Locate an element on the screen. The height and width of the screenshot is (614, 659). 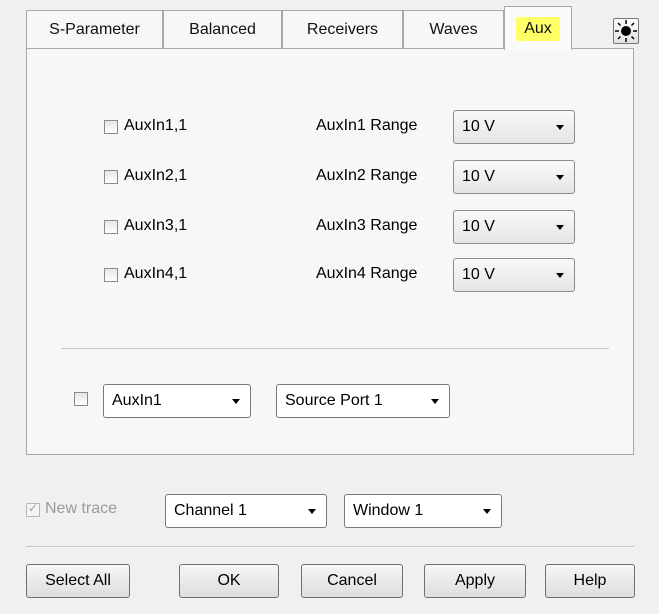
tab-balanced: Balanced is located at coordinates (222, 29).